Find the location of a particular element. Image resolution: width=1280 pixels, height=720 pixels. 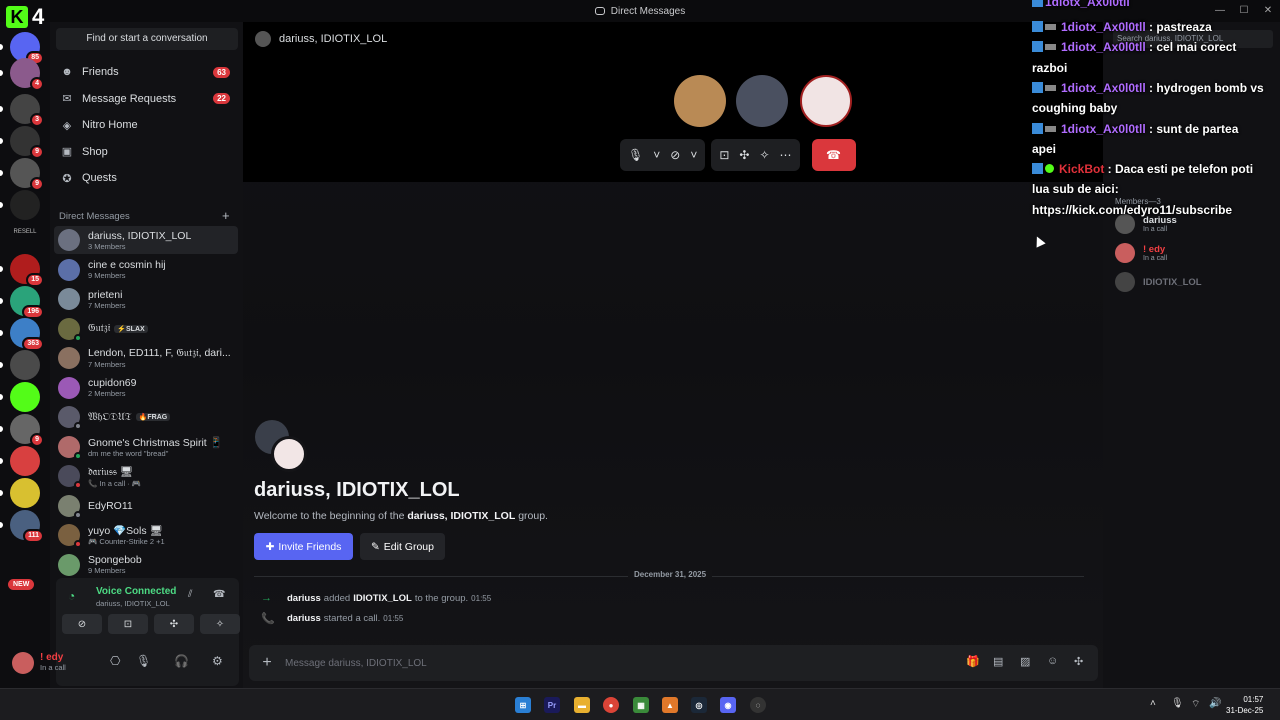

nav-item-message-requests: ✉ Message Requests 22 is located at coordinates (146, 99).